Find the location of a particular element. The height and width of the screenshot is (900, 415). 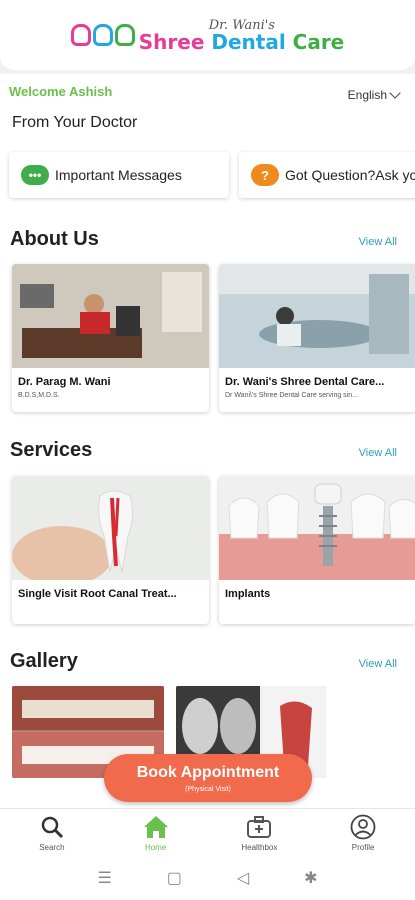

about-card-doctor: Dr. Parag M. Wani B.D.S,M.D.S. is located at coordinates (110, 338).